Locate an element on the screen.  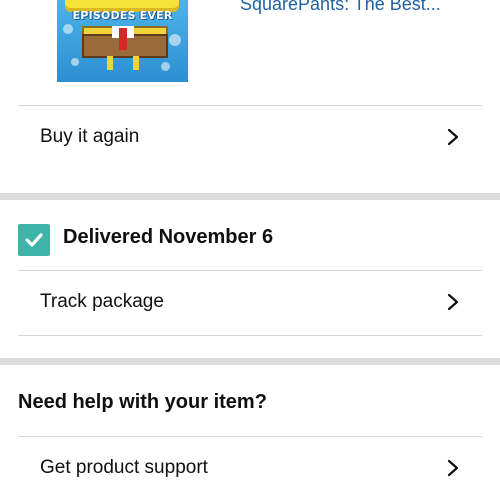
track-package-label: Track package is located at coordinates (102, 301).